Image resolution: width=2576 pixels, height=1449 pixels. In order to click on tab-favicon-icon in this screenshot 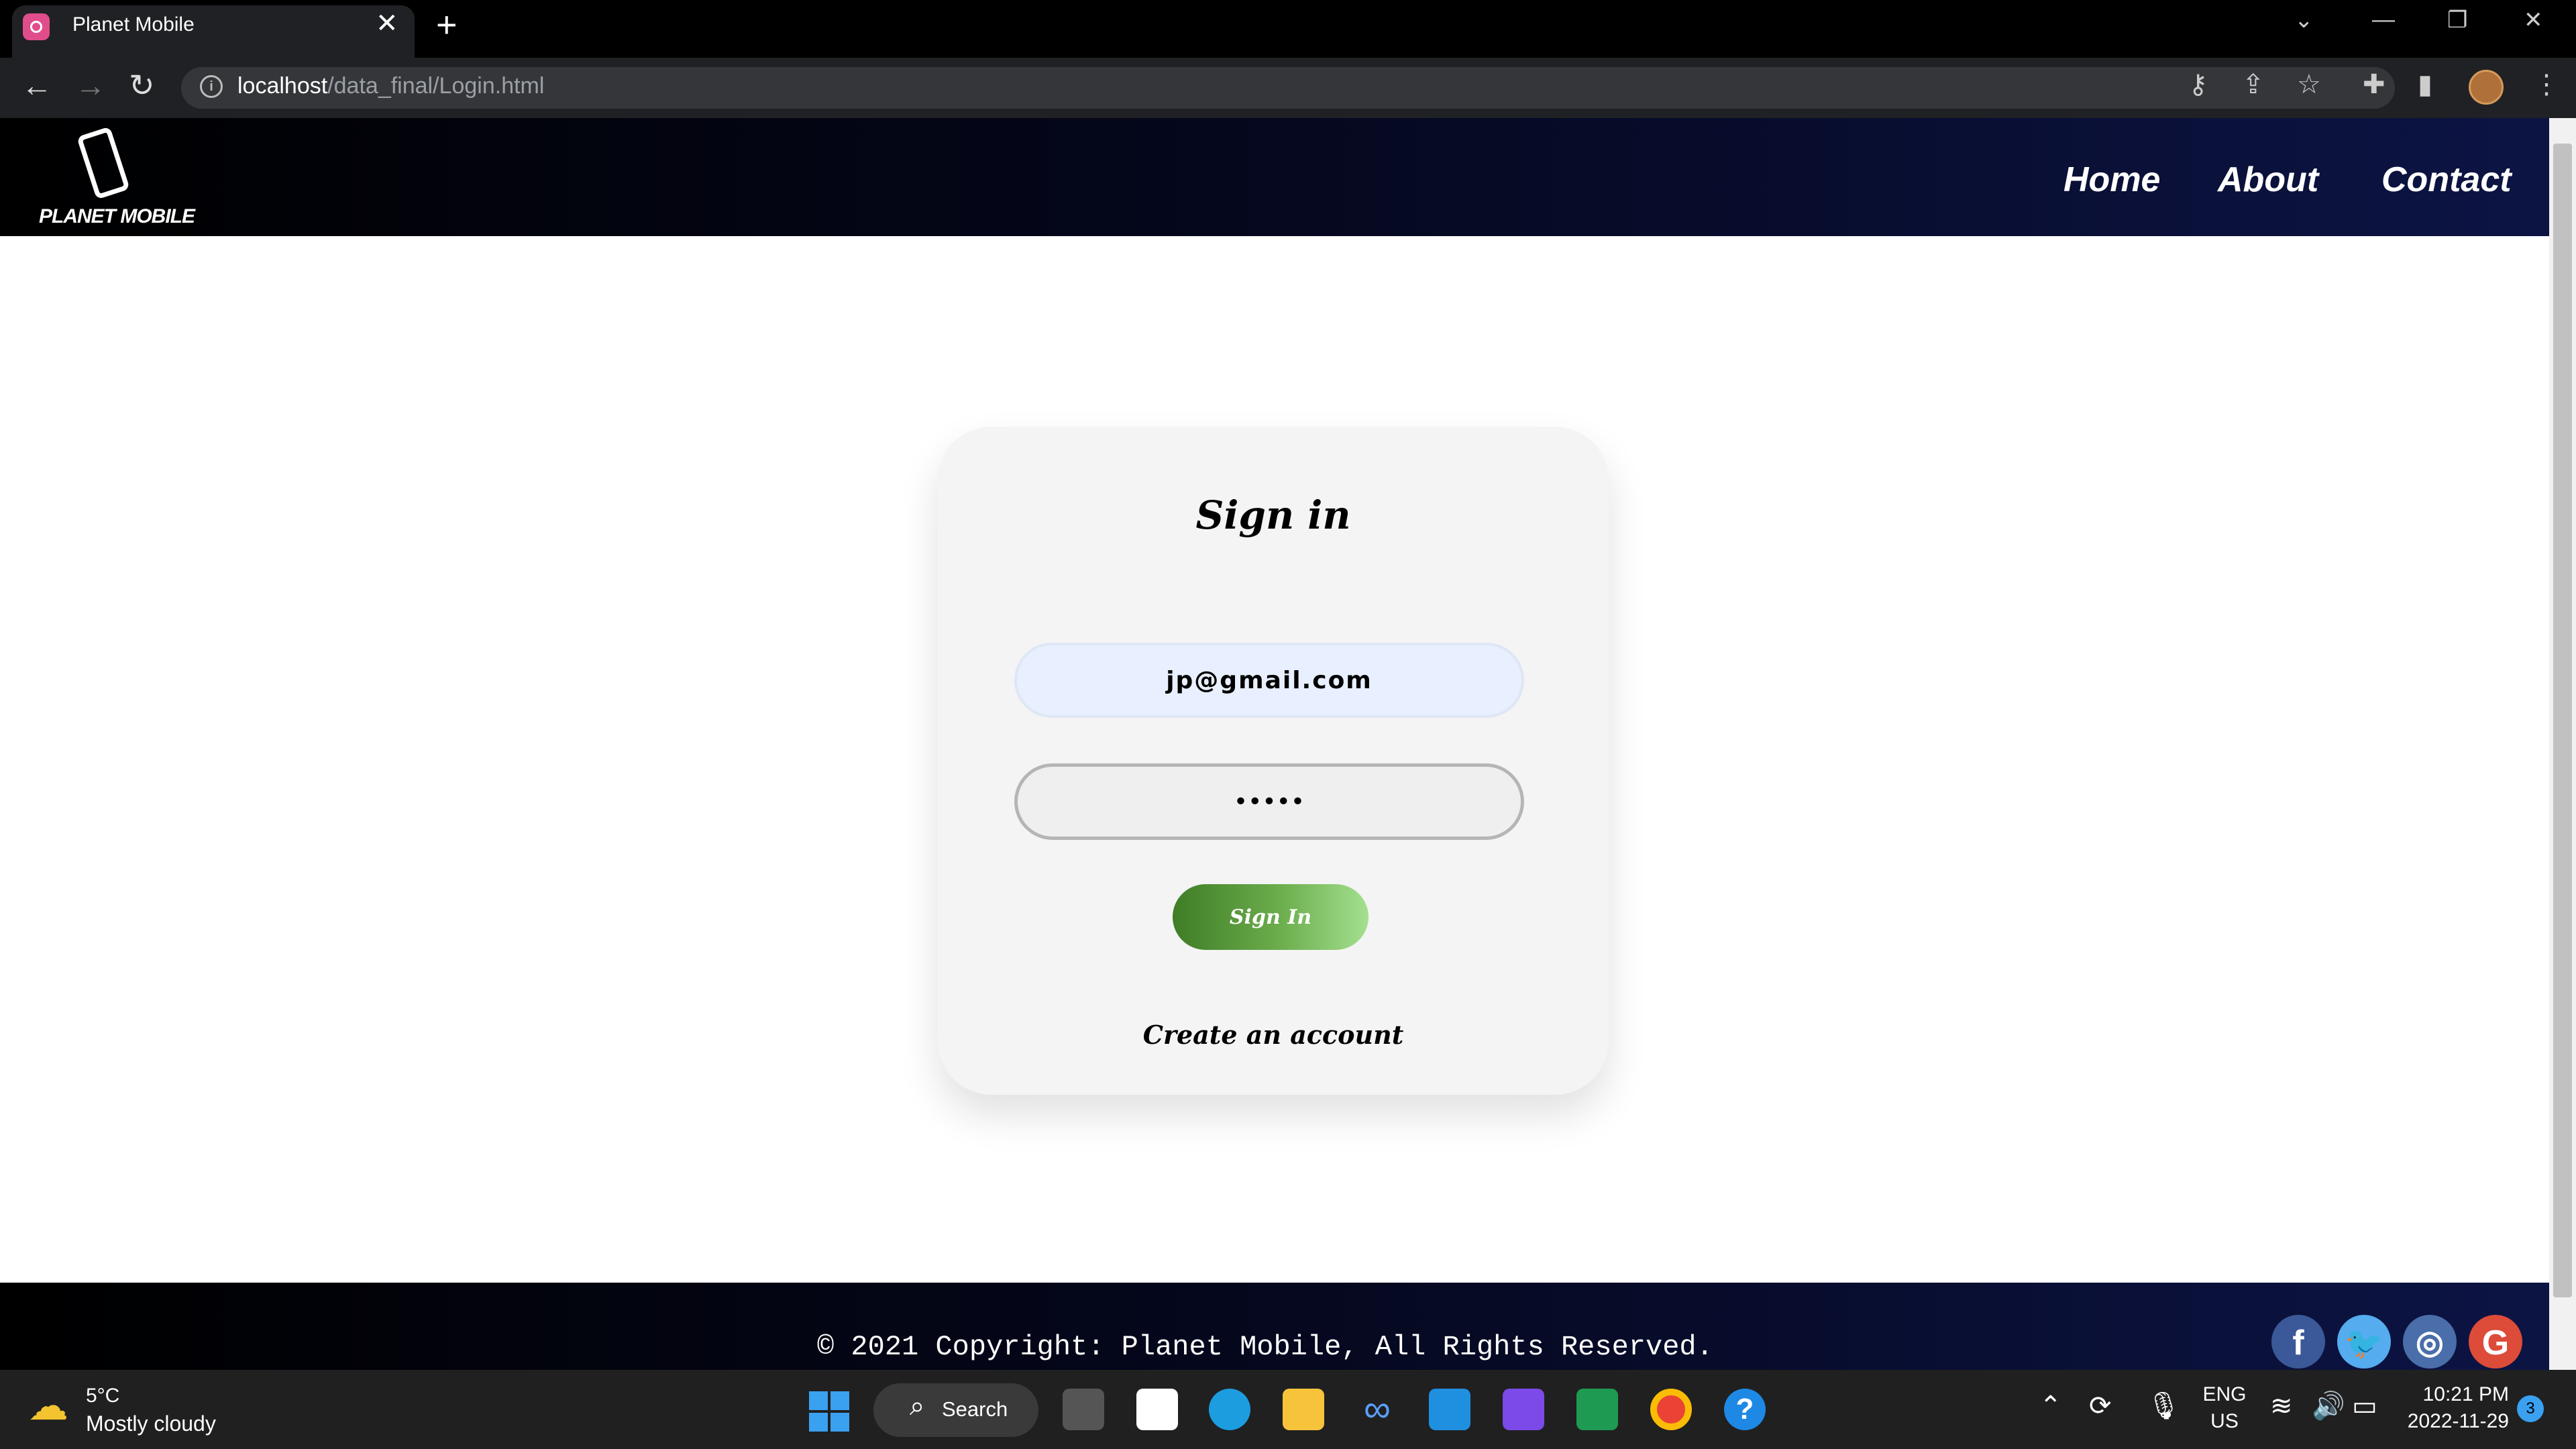, I will do `click(36, 26)`.